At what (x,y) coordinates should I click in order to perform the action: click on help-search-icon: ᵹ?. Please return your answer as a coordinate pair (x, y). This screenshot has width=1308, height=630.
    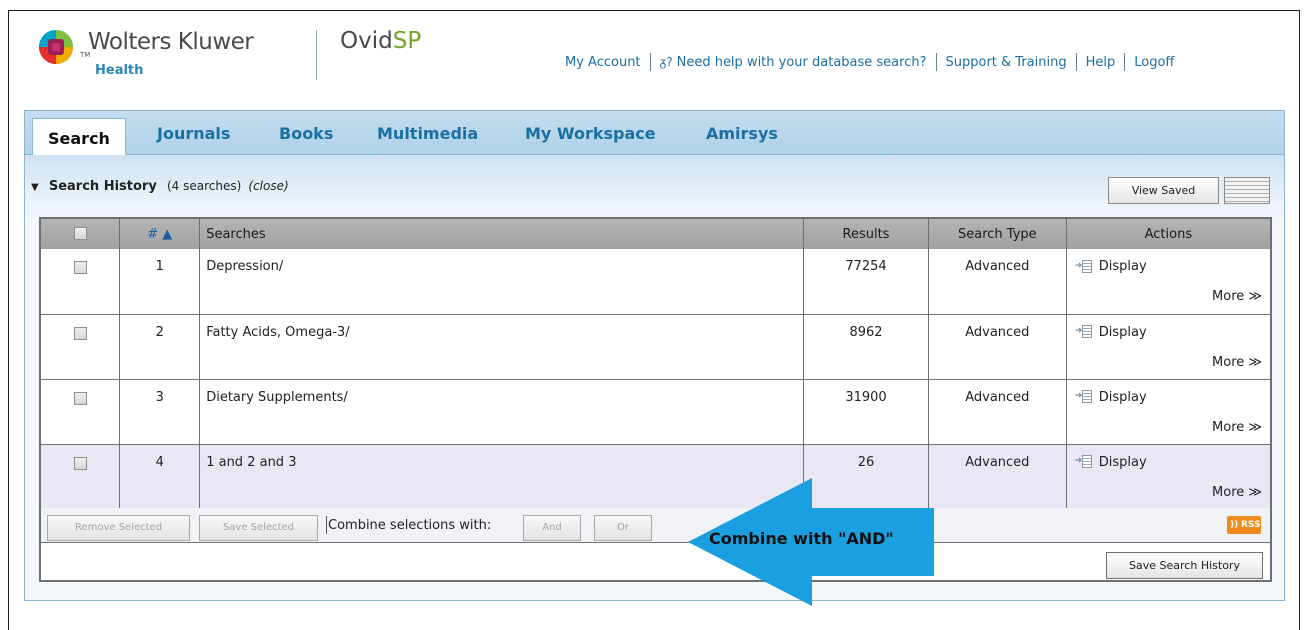
    Looking at the image, I should click on (666, 62).